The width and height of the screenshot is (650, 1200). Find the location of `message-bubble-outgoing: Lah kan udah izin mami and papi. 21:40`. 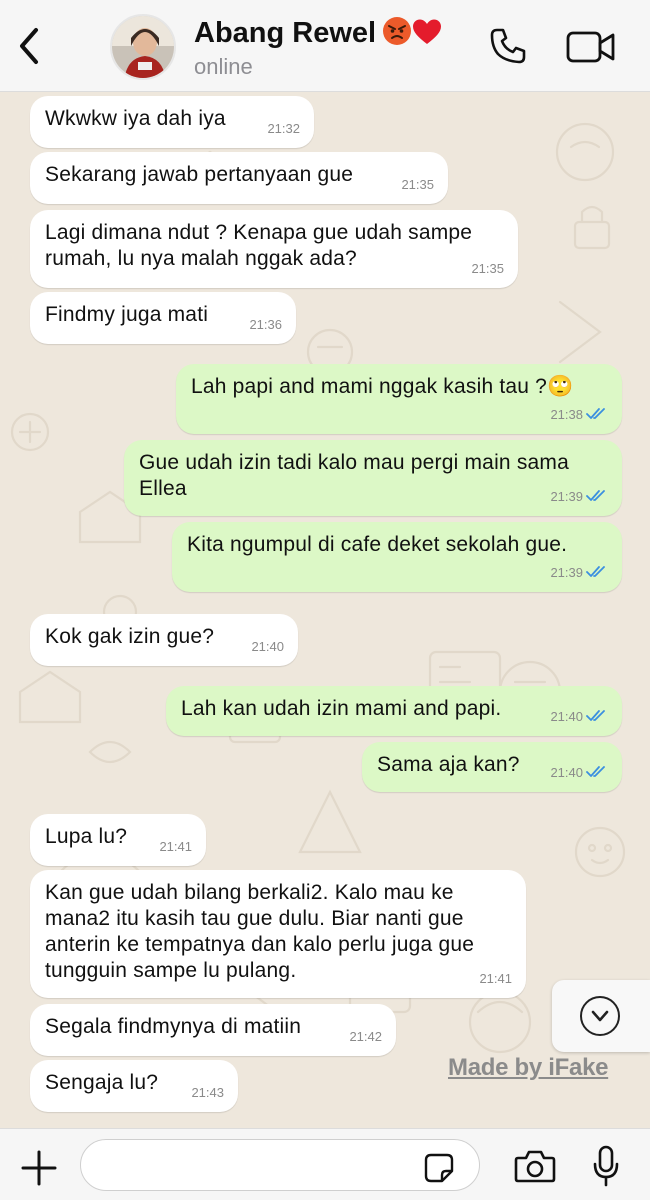

message-bubble-outgoing: Lah kan udah izin mami and papi. 21:40 is located at coordinates (394, 711).